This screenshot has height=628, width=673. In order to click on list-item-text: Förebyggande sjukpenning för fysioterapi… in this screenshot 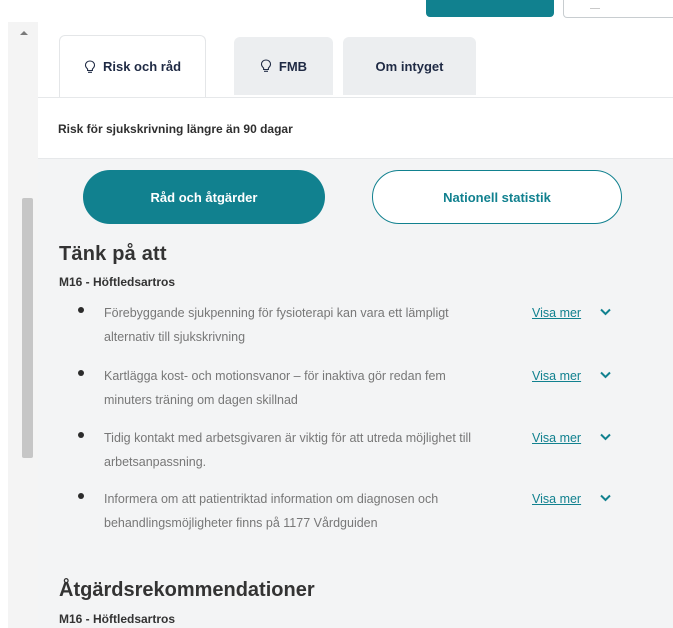, I will do `click(276, 325)`.